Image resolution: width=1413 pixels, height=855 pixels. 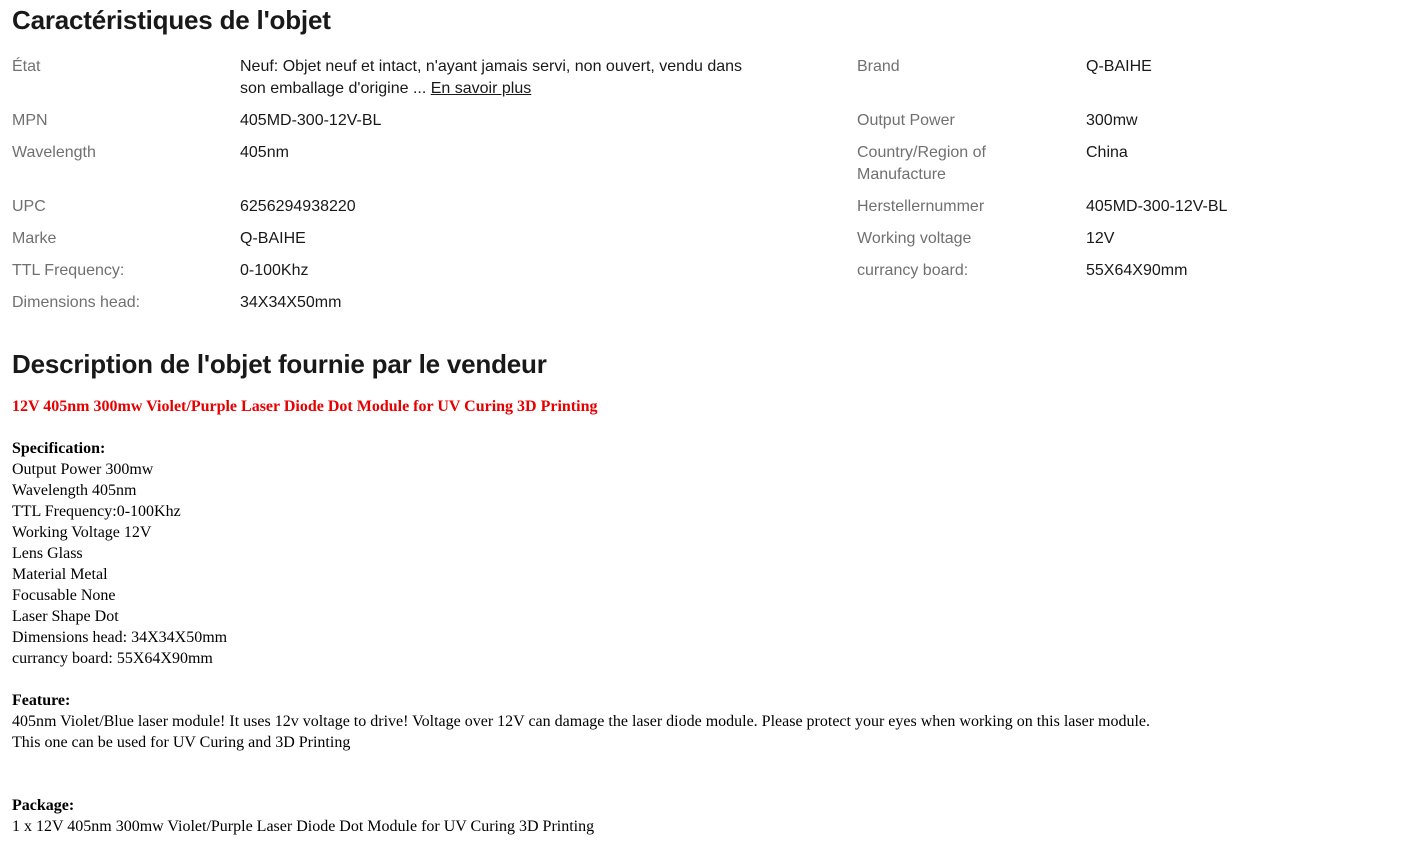 I want to click on spec-row-ttl-frequency: TTL Frequency: 0-100Khz, so click(x=381, y=271).